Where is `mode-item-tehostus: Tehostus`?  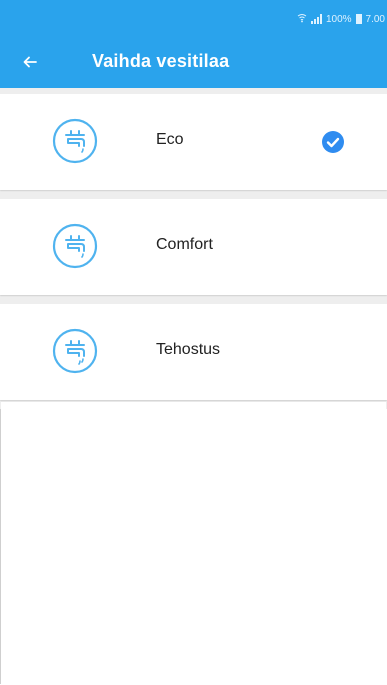
mode-item-tehostus: Tehostus is located at coordinates (193, 352).